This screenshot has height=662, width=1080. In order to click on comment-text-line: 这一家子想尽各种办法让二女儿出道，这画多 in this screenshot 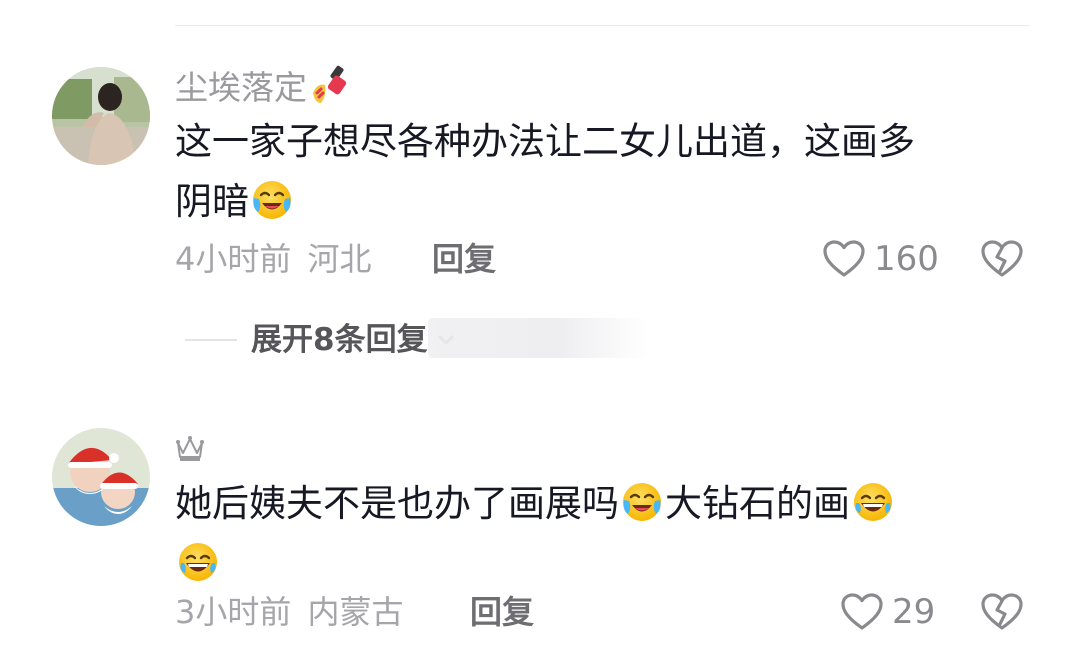, I will do `click(545, 141)`.